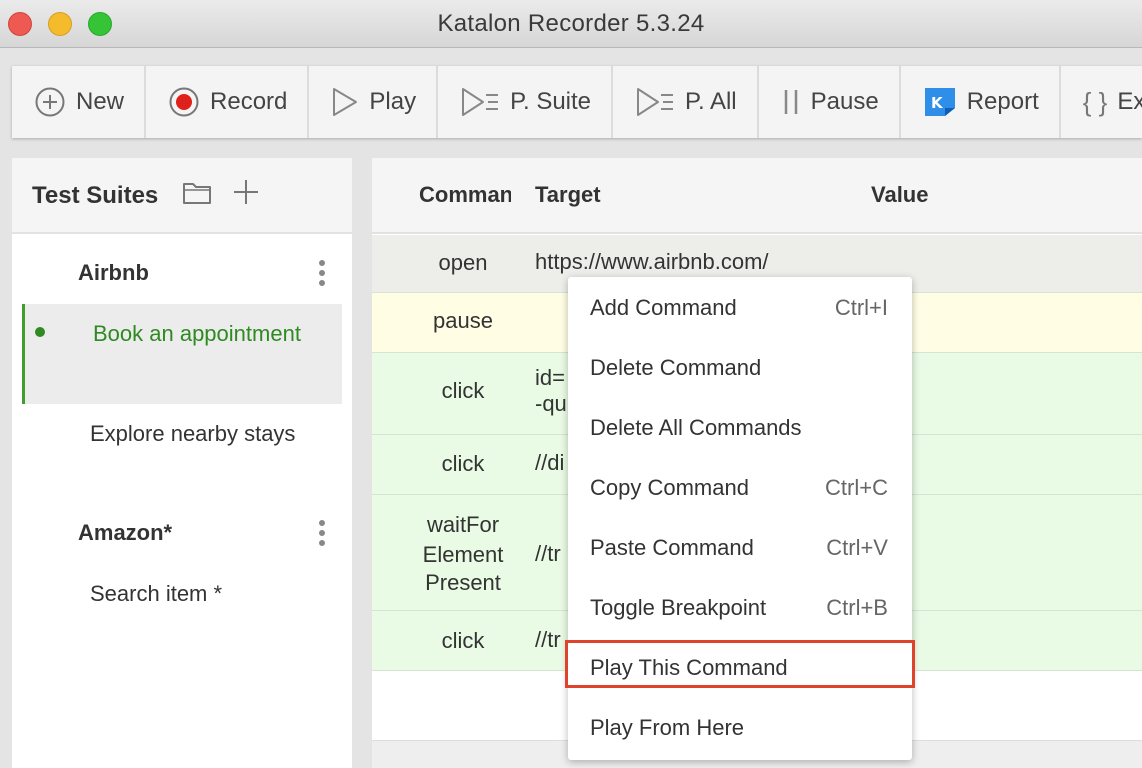  What do you see at coordinates (678, 607) in the screenshot?
I see `menu-item-label: Toggle Breakpoint` at bounding box center [678, 607].